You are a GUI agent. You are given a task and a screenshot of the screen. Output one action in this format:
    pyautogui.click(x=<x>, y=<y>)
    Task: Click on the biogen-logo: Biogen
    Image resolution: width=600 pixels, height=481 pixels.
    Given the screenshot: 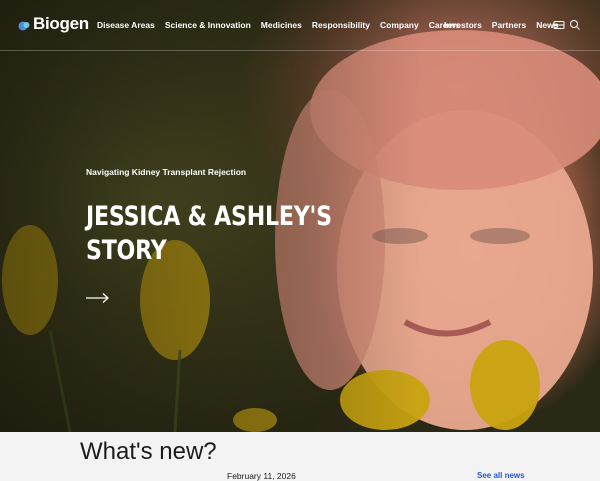 What is the action you would take?
    pyautogui.click(x=53, y=24)
    